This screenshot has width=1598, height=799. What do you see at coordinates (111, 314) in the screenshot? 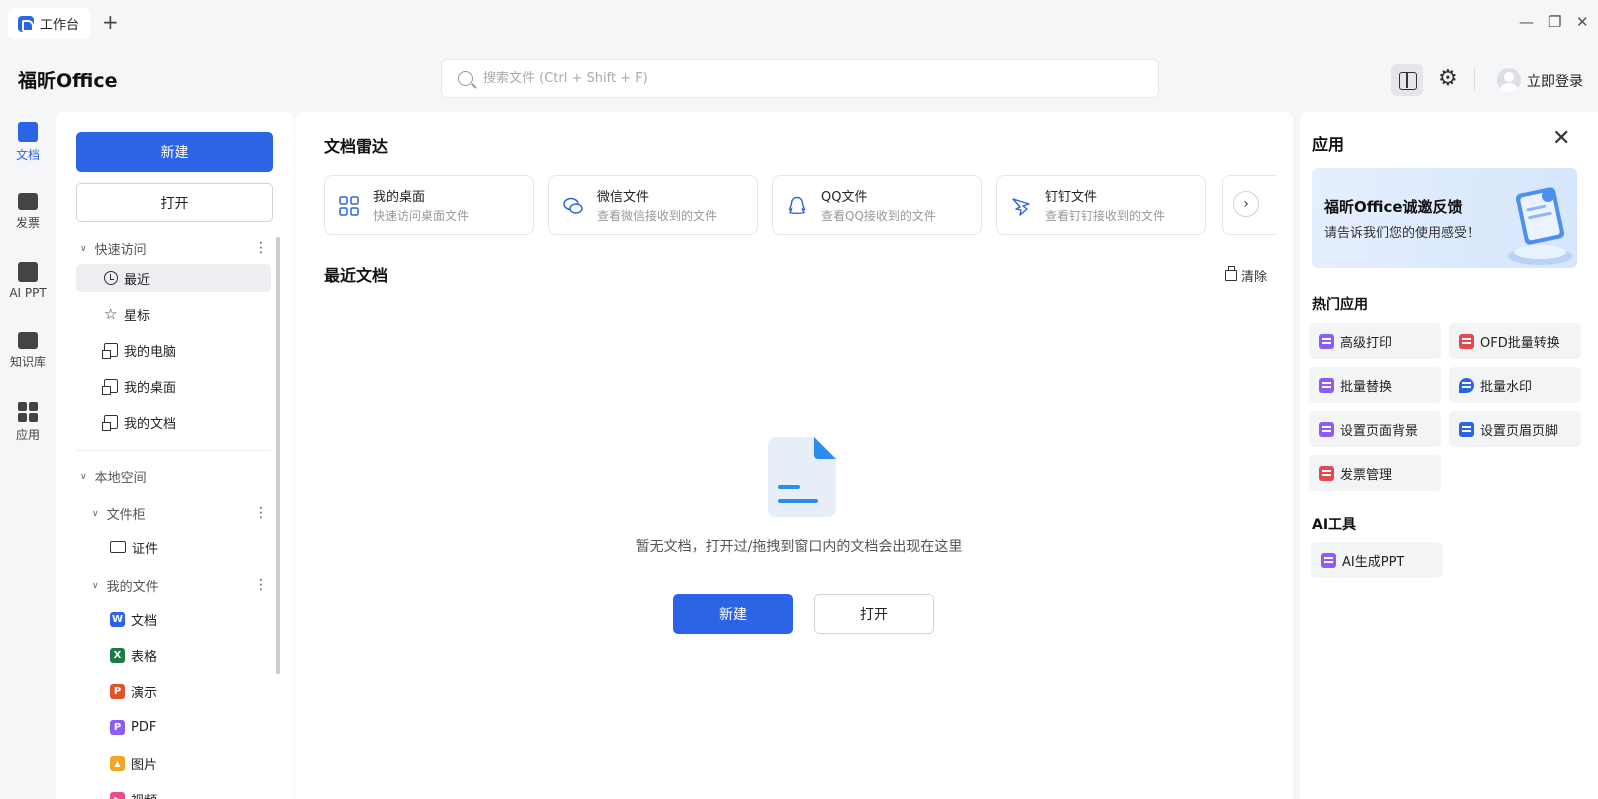
I see `star-icon: ☆` at bounding box center [111, 314].